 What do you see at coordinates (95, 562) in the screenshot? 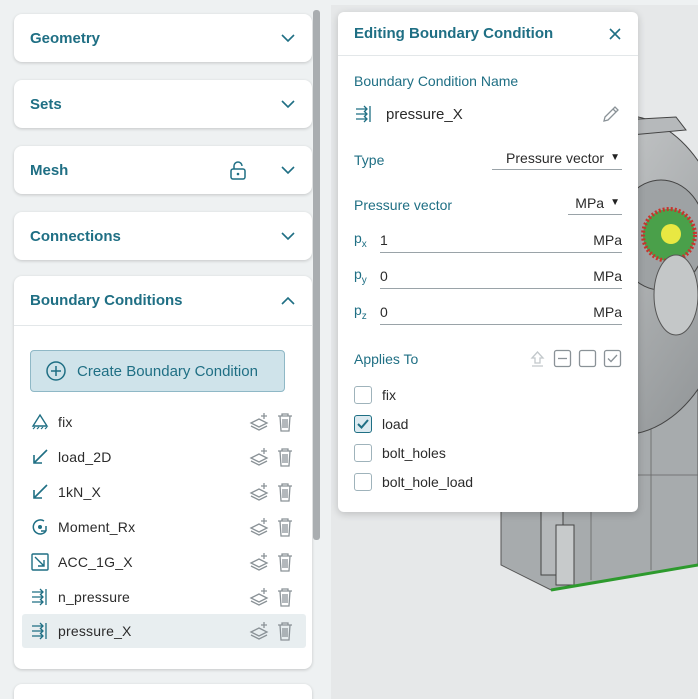
I see `list-item-name: ACC_1G_X` at bounding box center [95, 562].